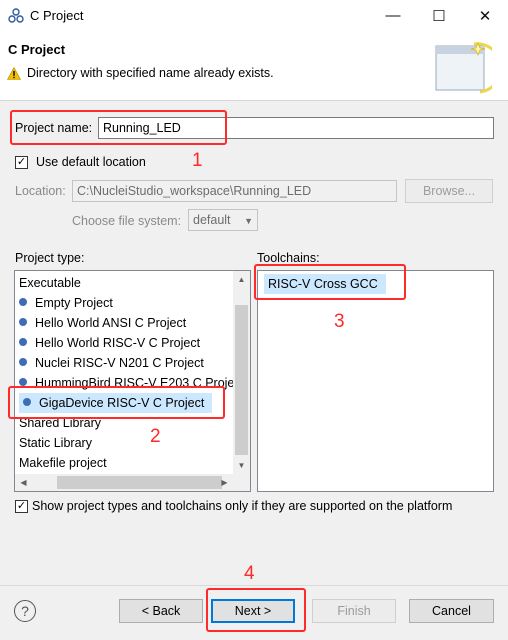  I want to click on list-item: Executable, so click(50, 283).